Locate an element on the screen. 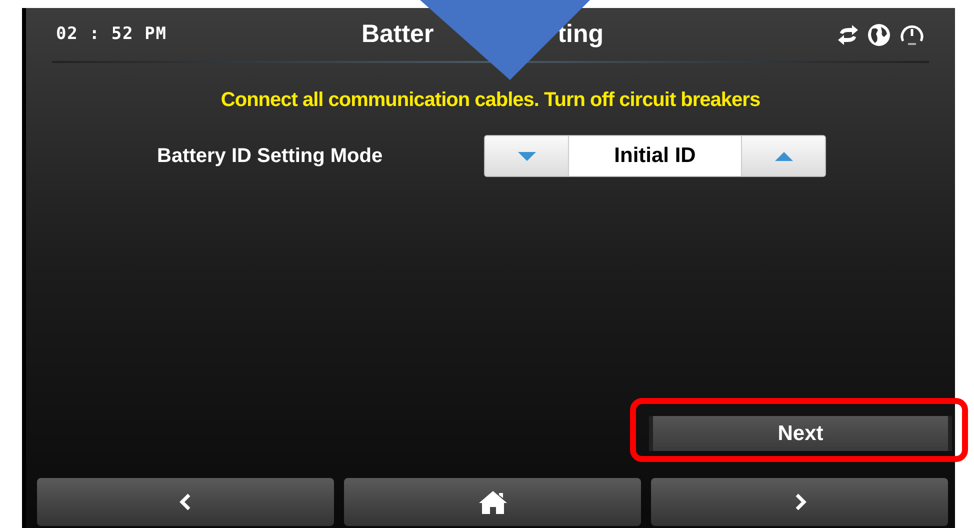 The image size is (974, 528). screen-title: ting is located at coordinates (581, 34).